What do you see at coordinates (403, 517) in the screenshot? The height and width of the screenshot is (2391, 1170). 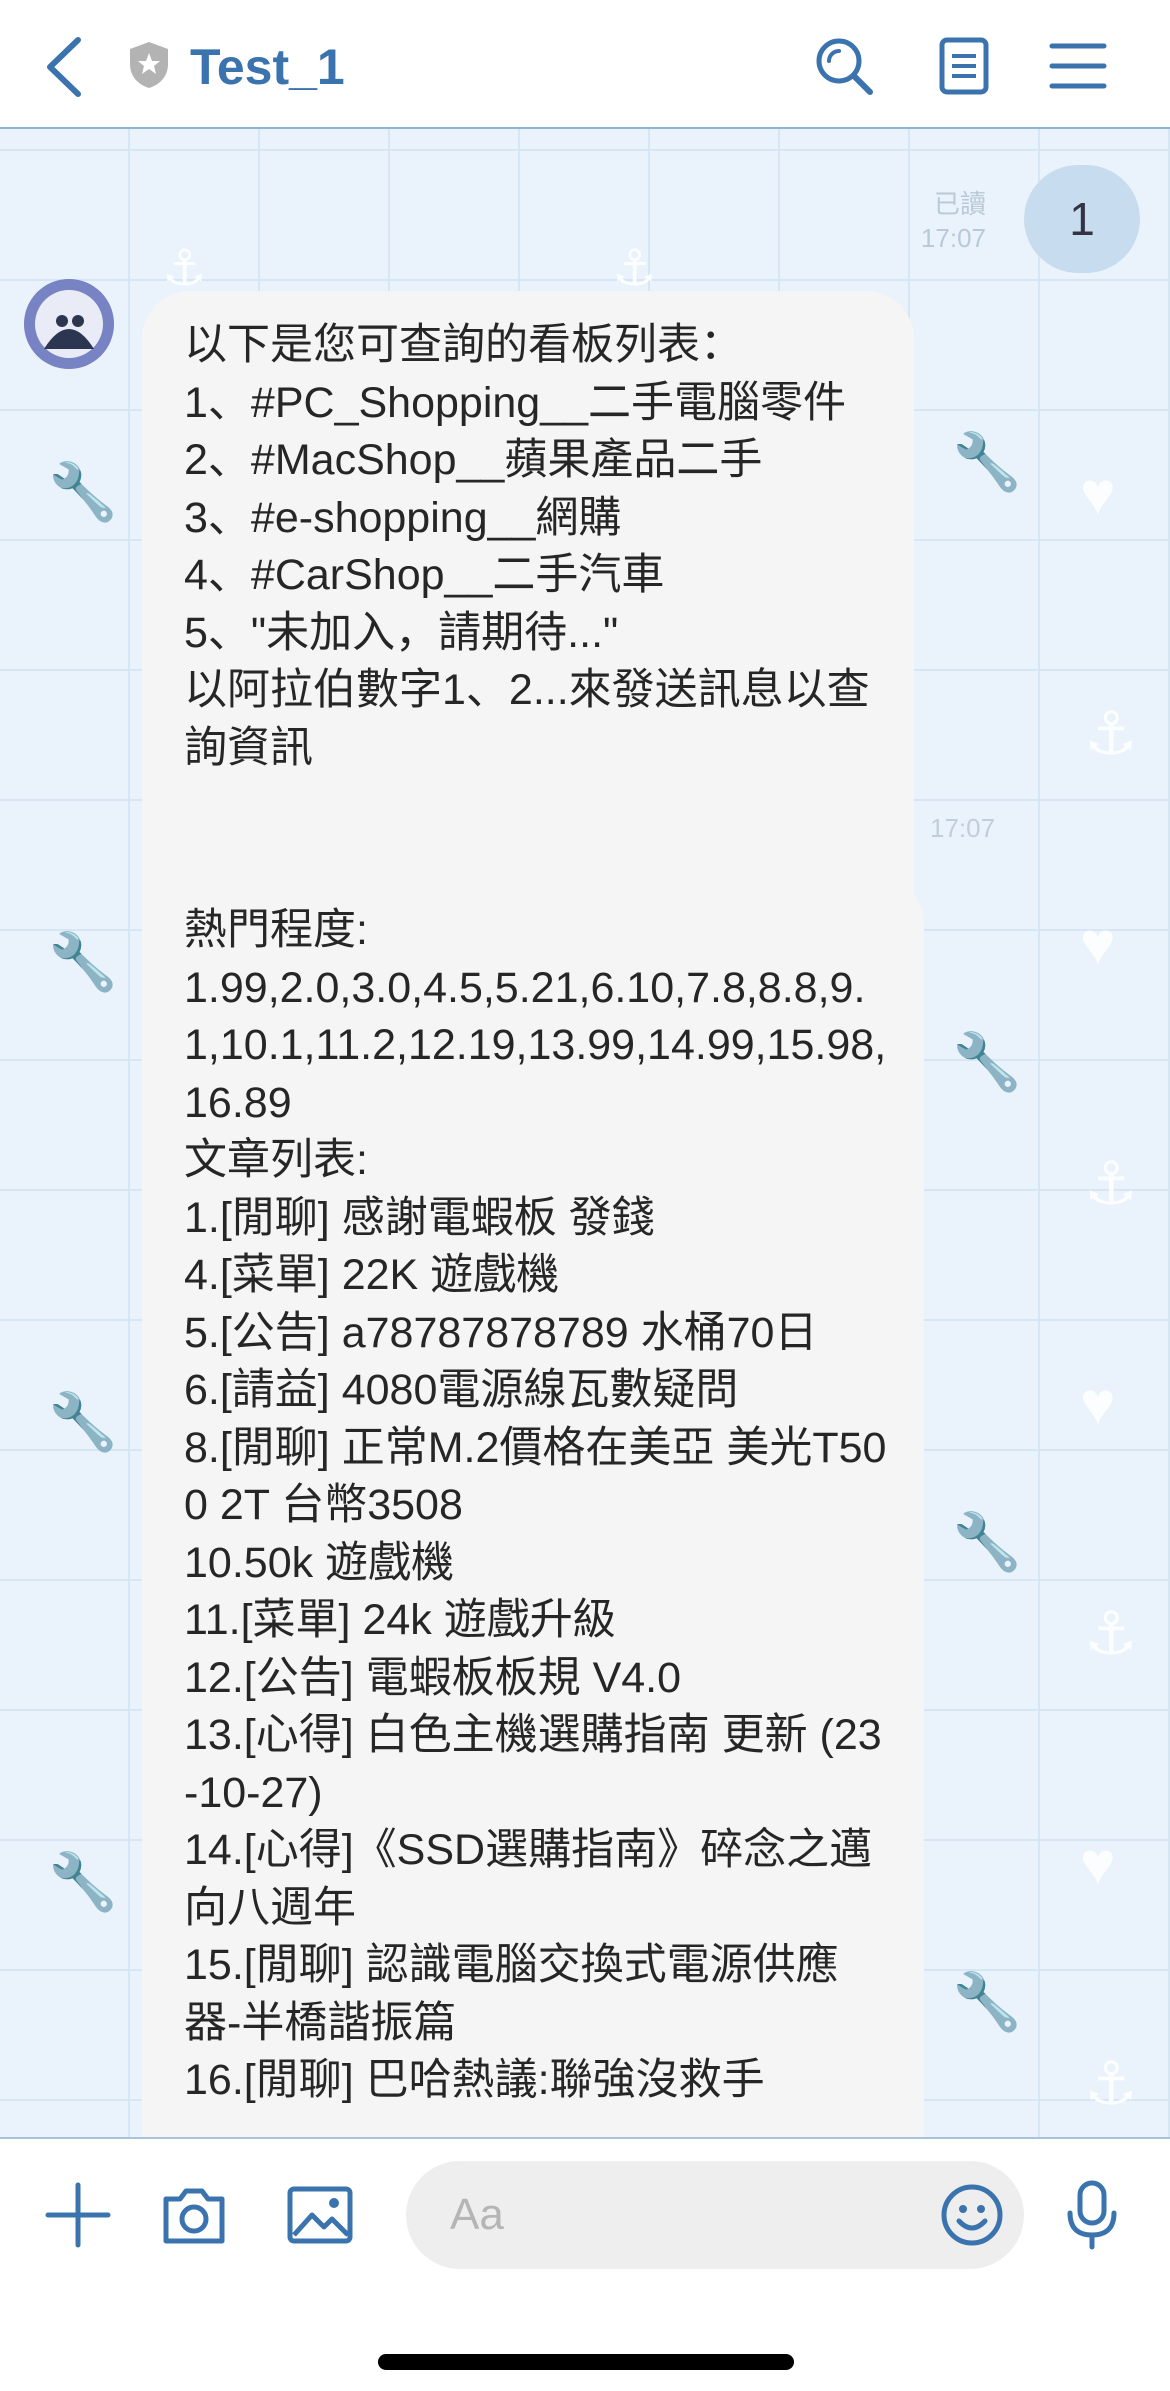 I see `message-line: 3、#e-shopping__網購` at bounding box center [403, 517].